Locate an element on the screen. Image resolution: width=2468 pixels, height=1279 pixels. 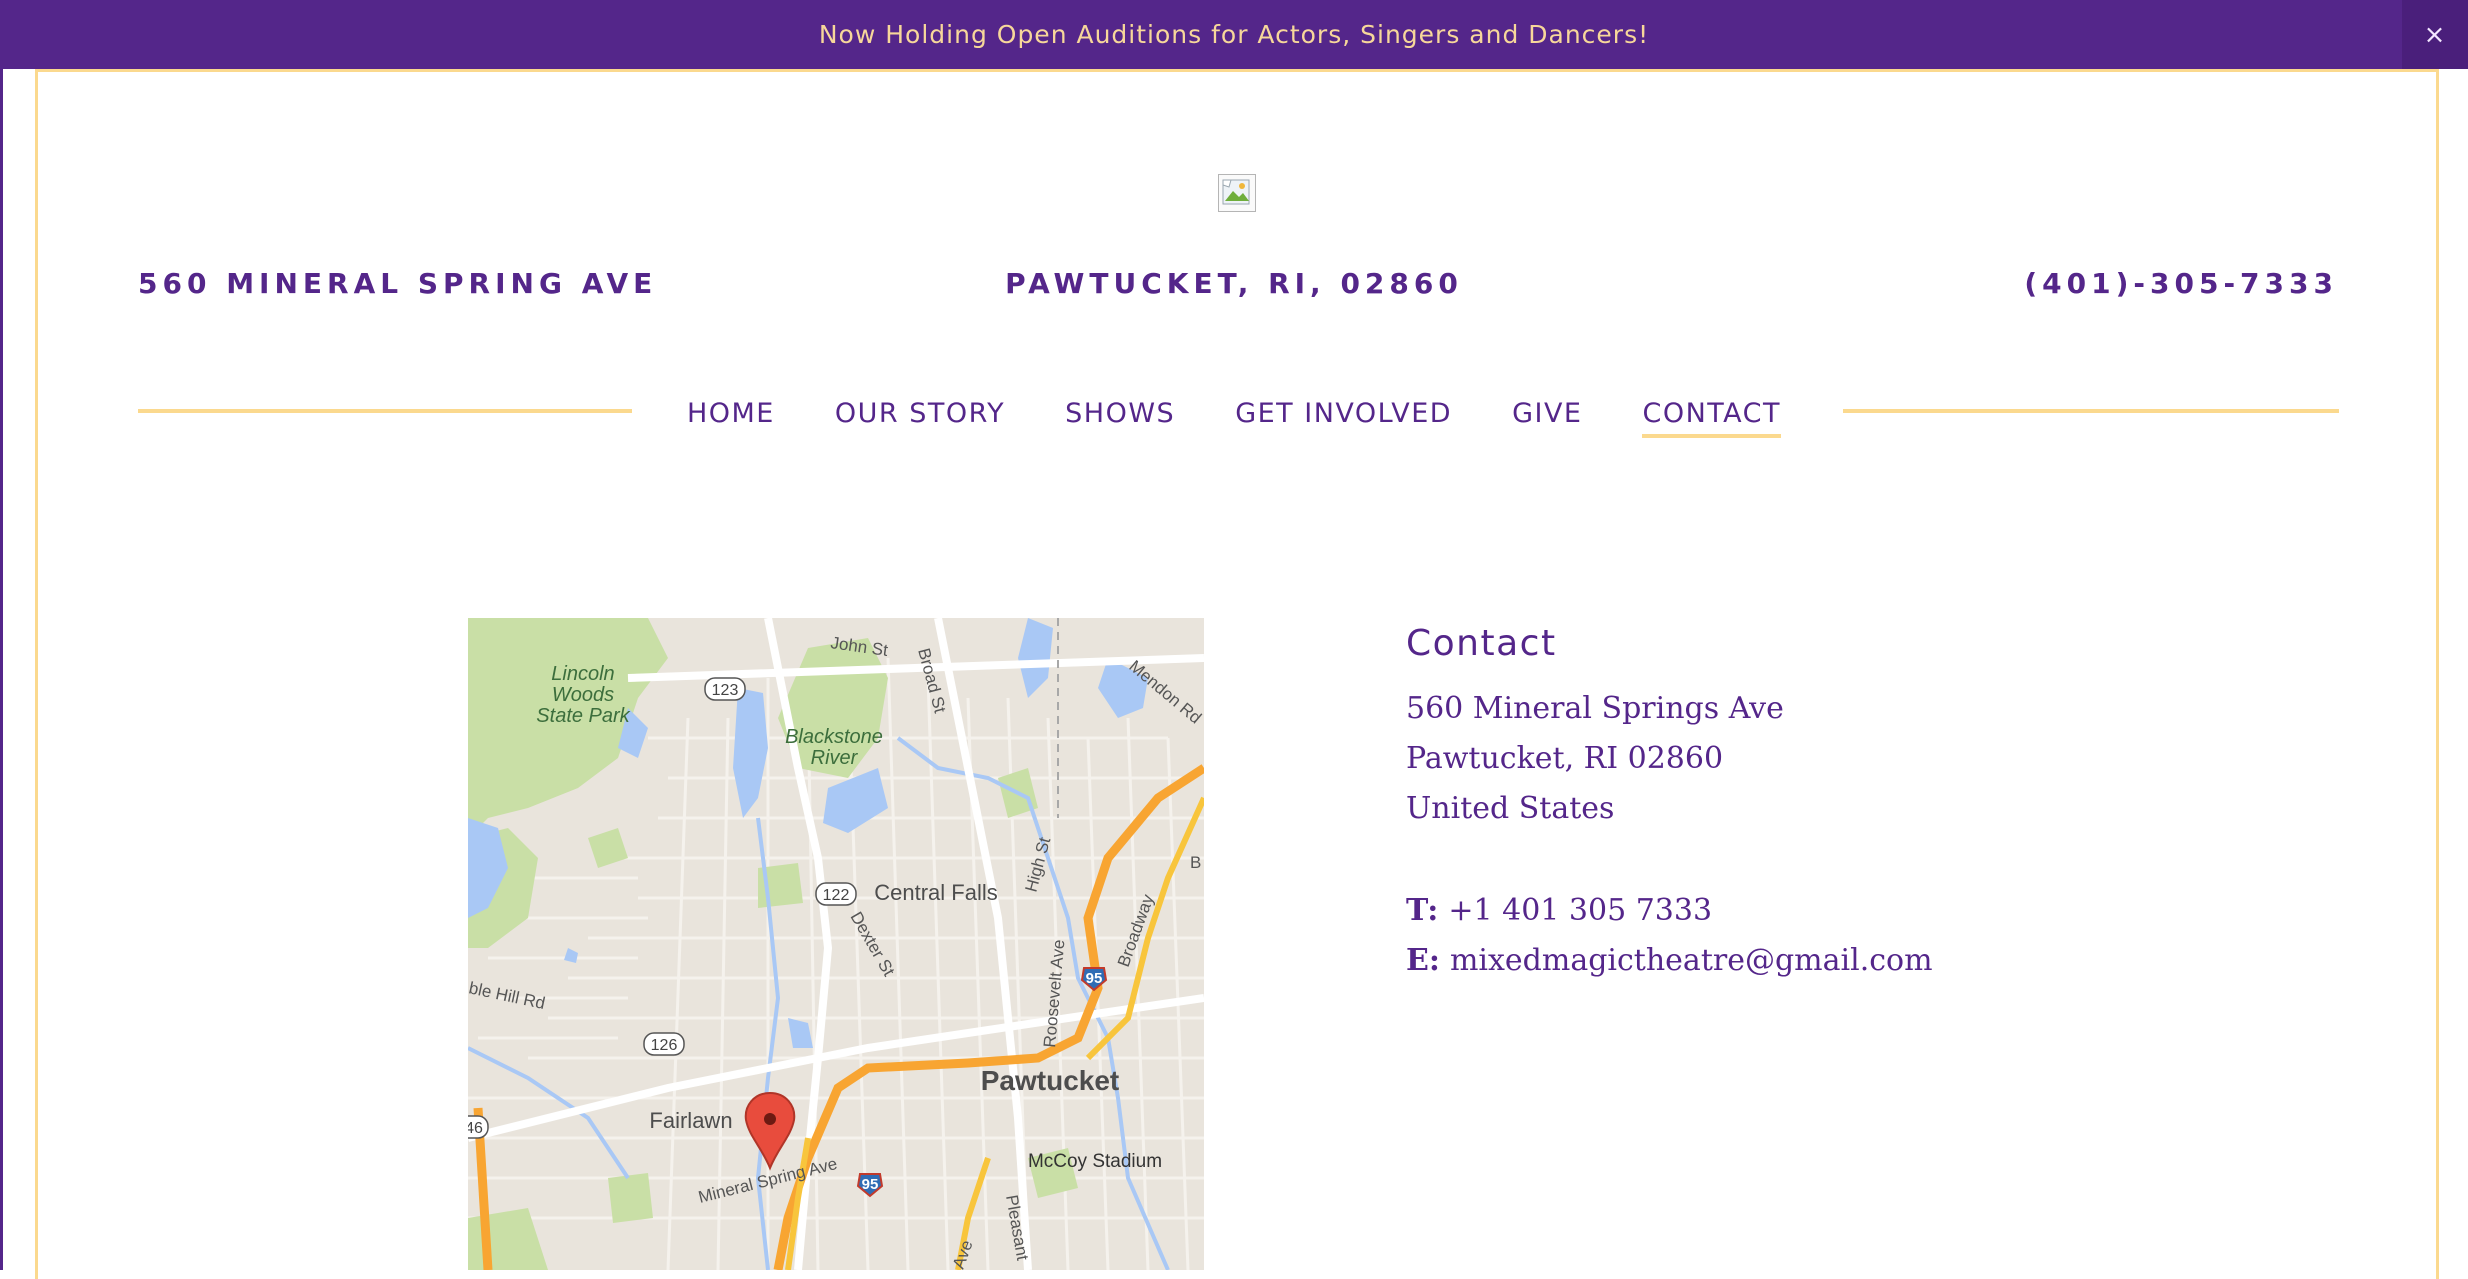
map-label-lincoln-woods-3: State Park is located at coordinates (583, 716).